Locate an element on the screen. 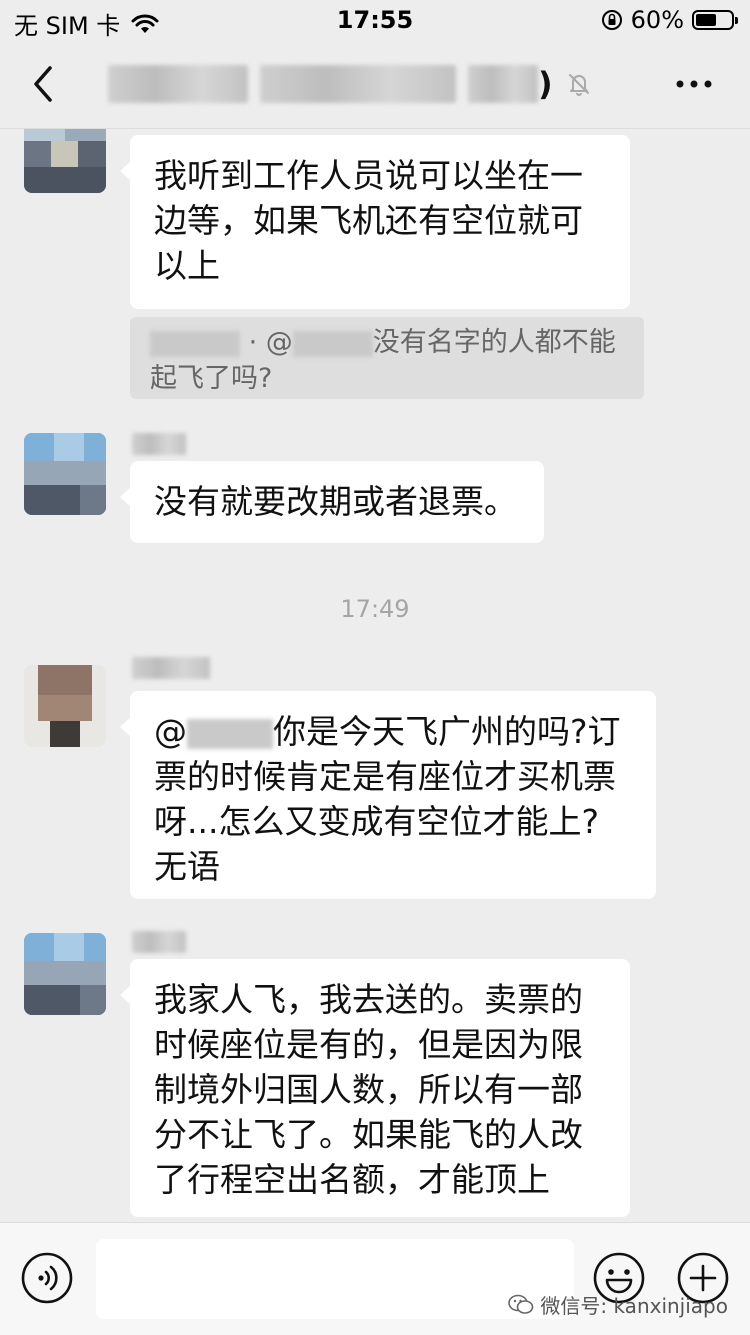 The image size is (750, 1335). status-right: 60% is located at coordinates (669, 20).